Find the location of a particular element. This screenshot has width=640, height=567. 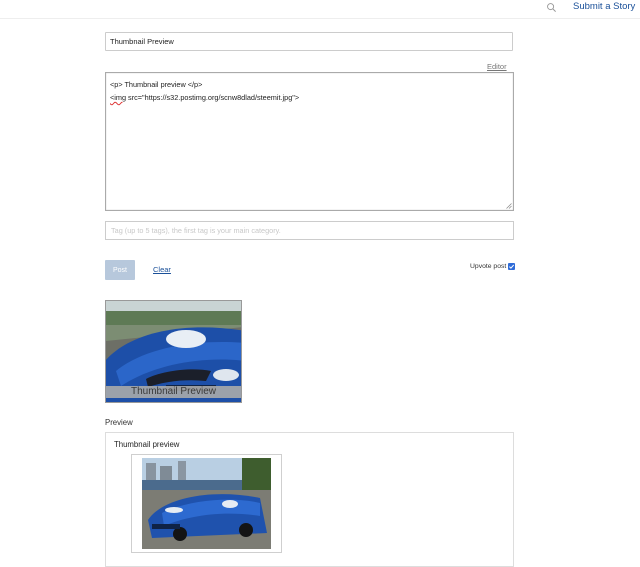

preview-heading: Preview is located at coordinates (119, 422).